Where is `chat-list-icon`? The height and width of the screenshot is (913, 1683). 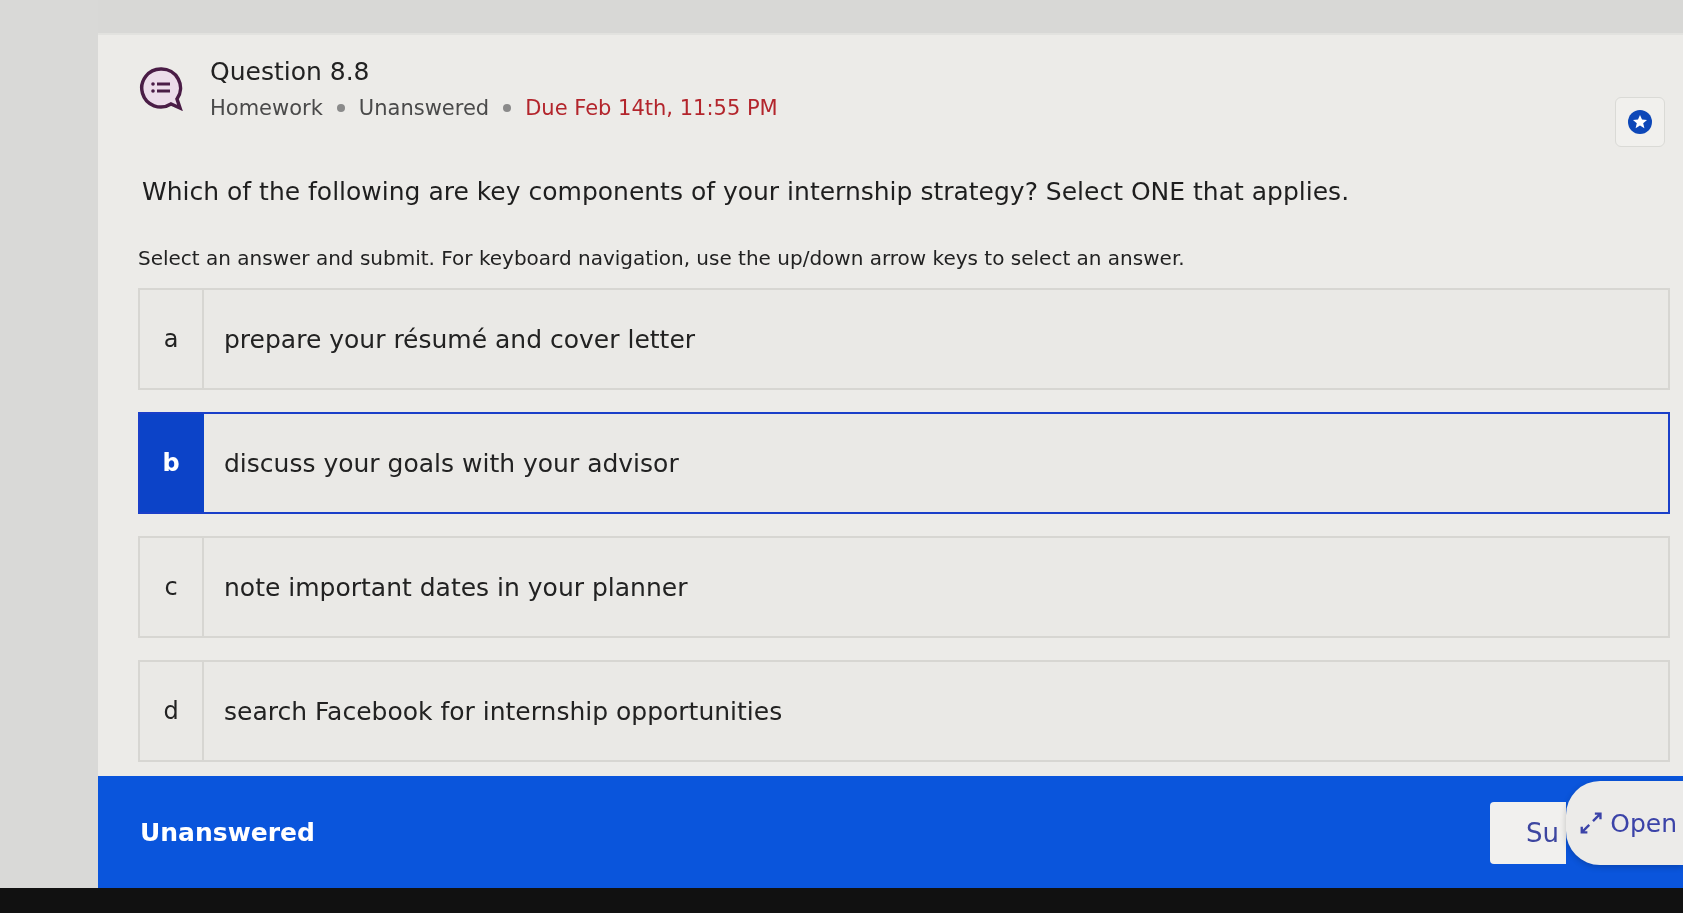 chat-list-icon is located at coordinates (161, 88).